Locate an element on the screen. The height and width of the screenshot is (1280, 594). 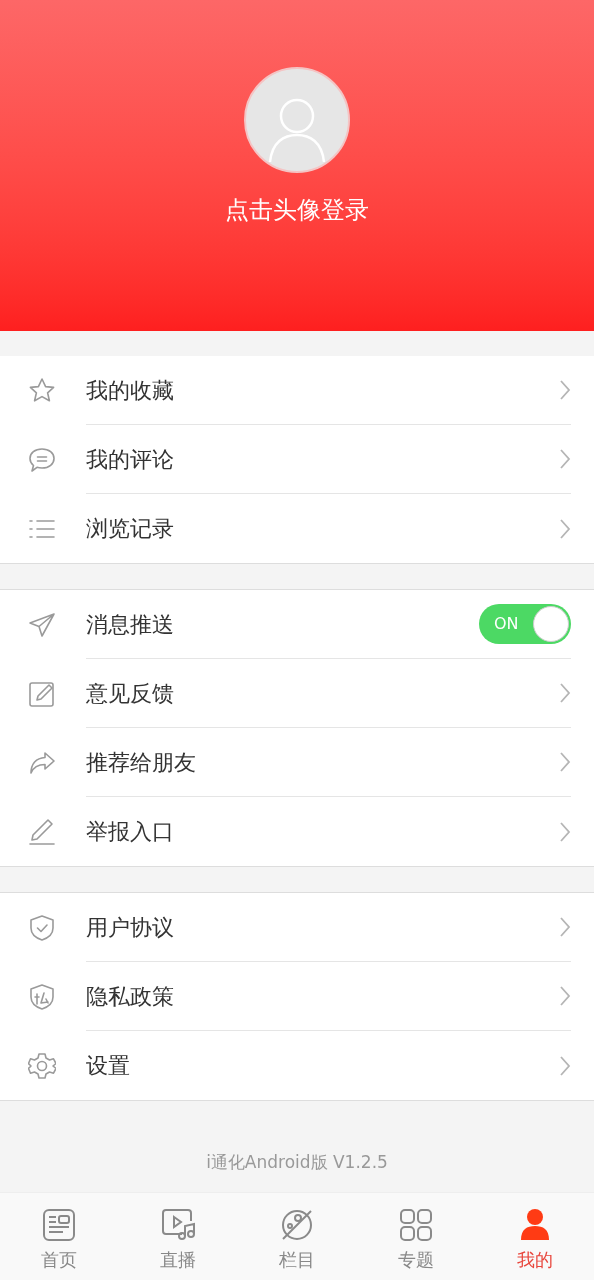
menu-row: 设置 is located at coordinates (297, 1065).